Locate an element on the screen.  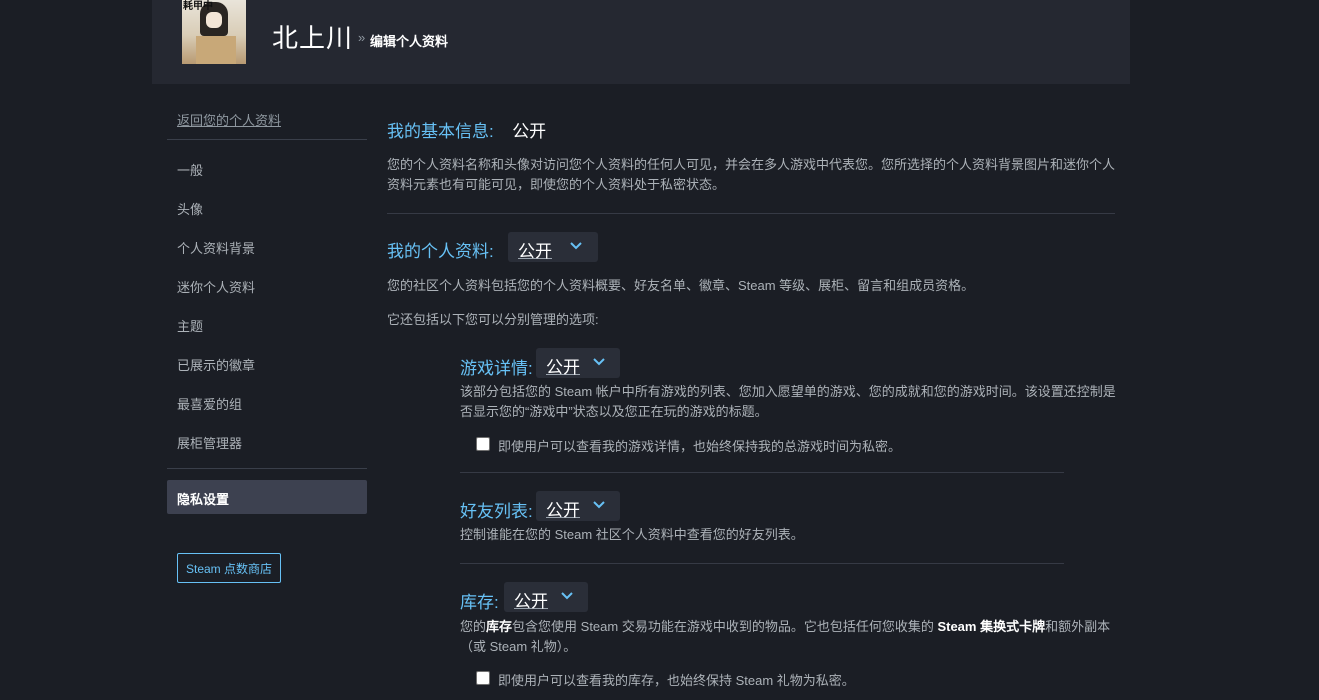
friends-list-dropdown: 公开 is located at coordinates (578, 506).